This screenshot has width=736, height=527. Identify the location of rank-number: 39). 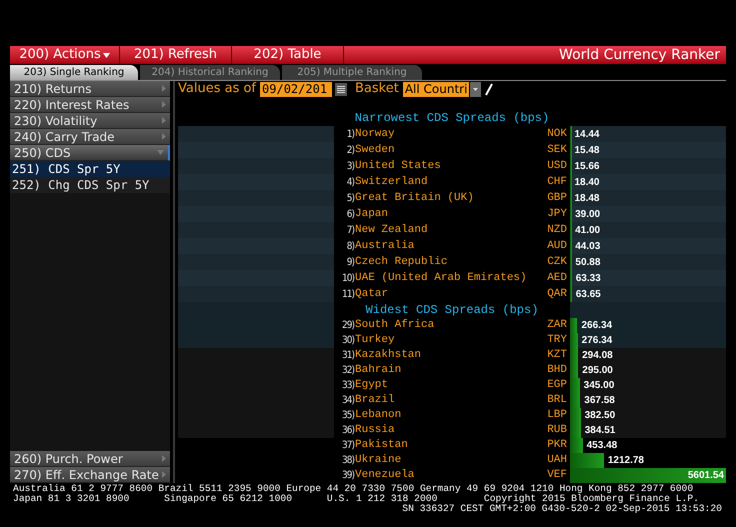
(347, 476).